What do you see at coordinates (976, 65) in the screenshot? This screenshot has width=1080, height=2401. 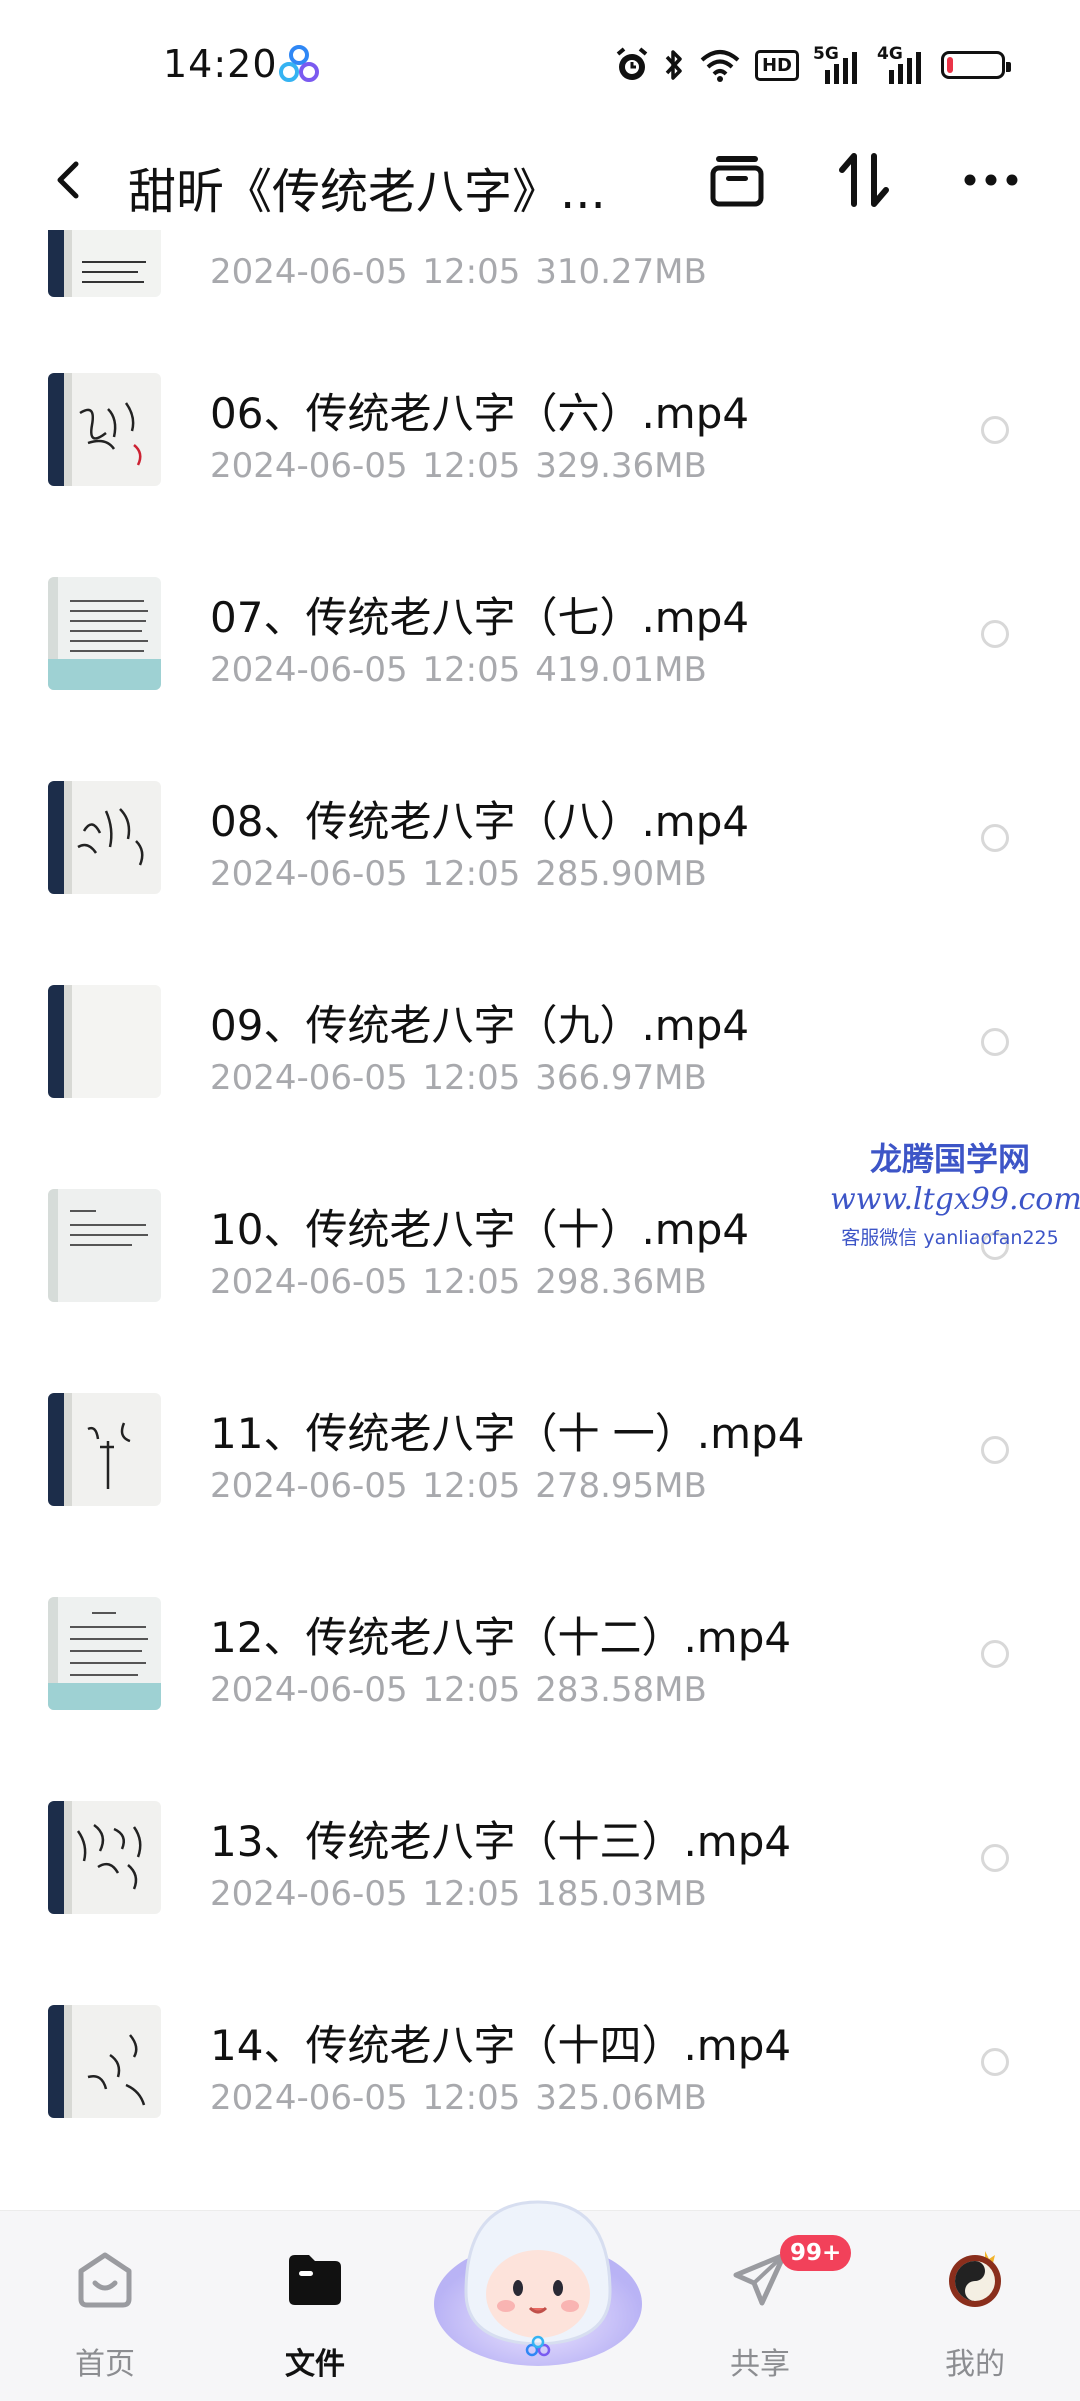 I see `battery-icon` at bounding box center [976, 65].